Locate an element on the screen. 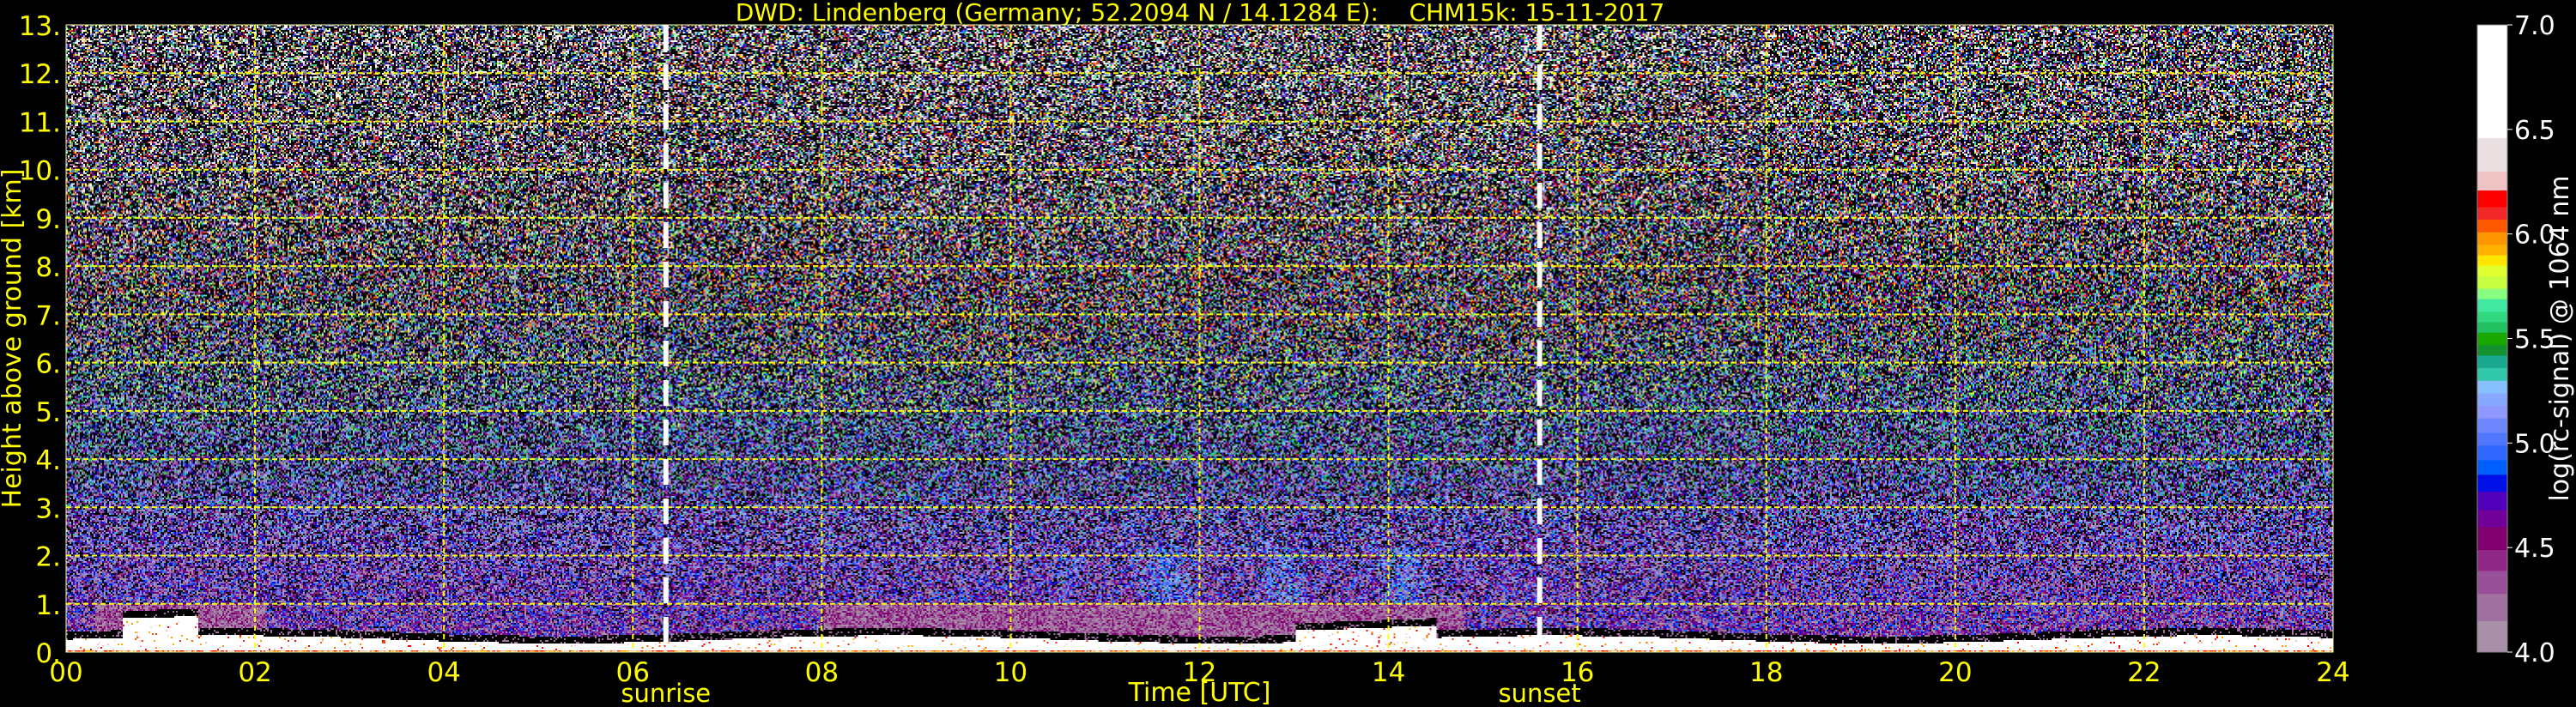 This screenshot has height=707, width=2576. y-tick-label: 8. is located at coordinates (48, 267).